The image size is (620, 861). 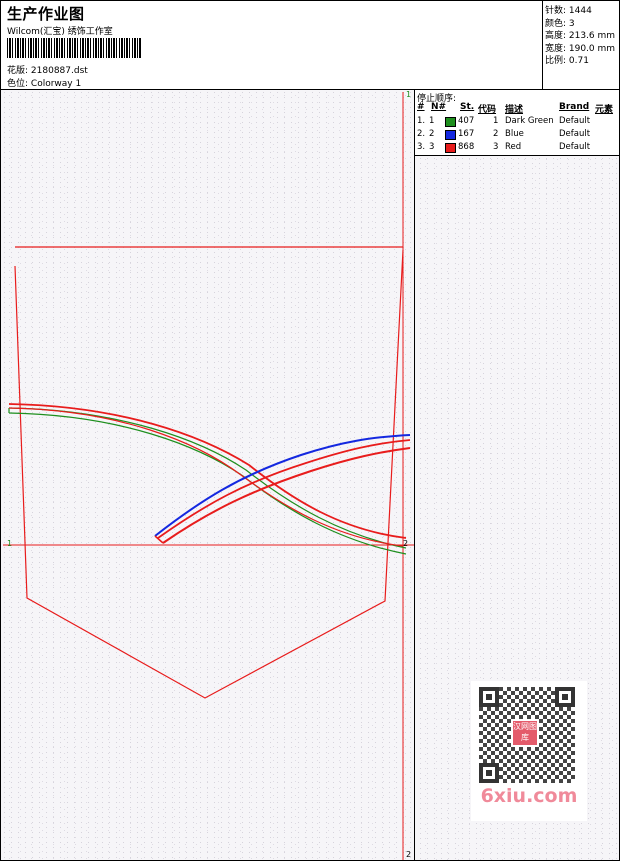 I want to click on colorway-label: 色位:, so click(x=18, y=84).